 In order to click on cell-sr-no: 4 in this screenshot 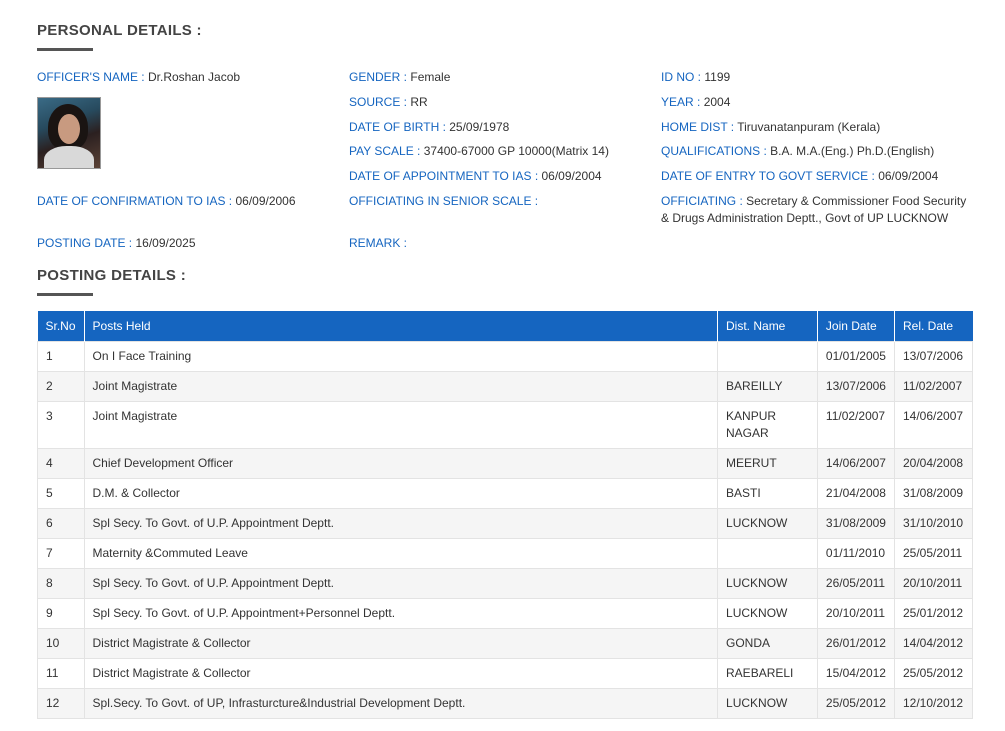, I will do `click(61, 463)`.